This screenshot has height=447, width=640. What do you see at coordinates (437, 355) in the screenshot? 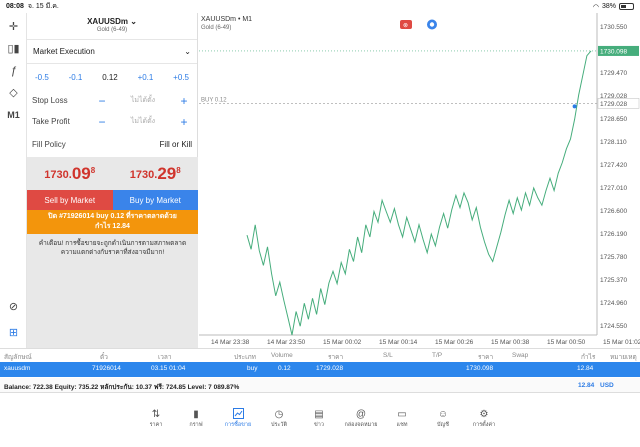
I see `col-tp: T/P` at bounding box center [437, 355].